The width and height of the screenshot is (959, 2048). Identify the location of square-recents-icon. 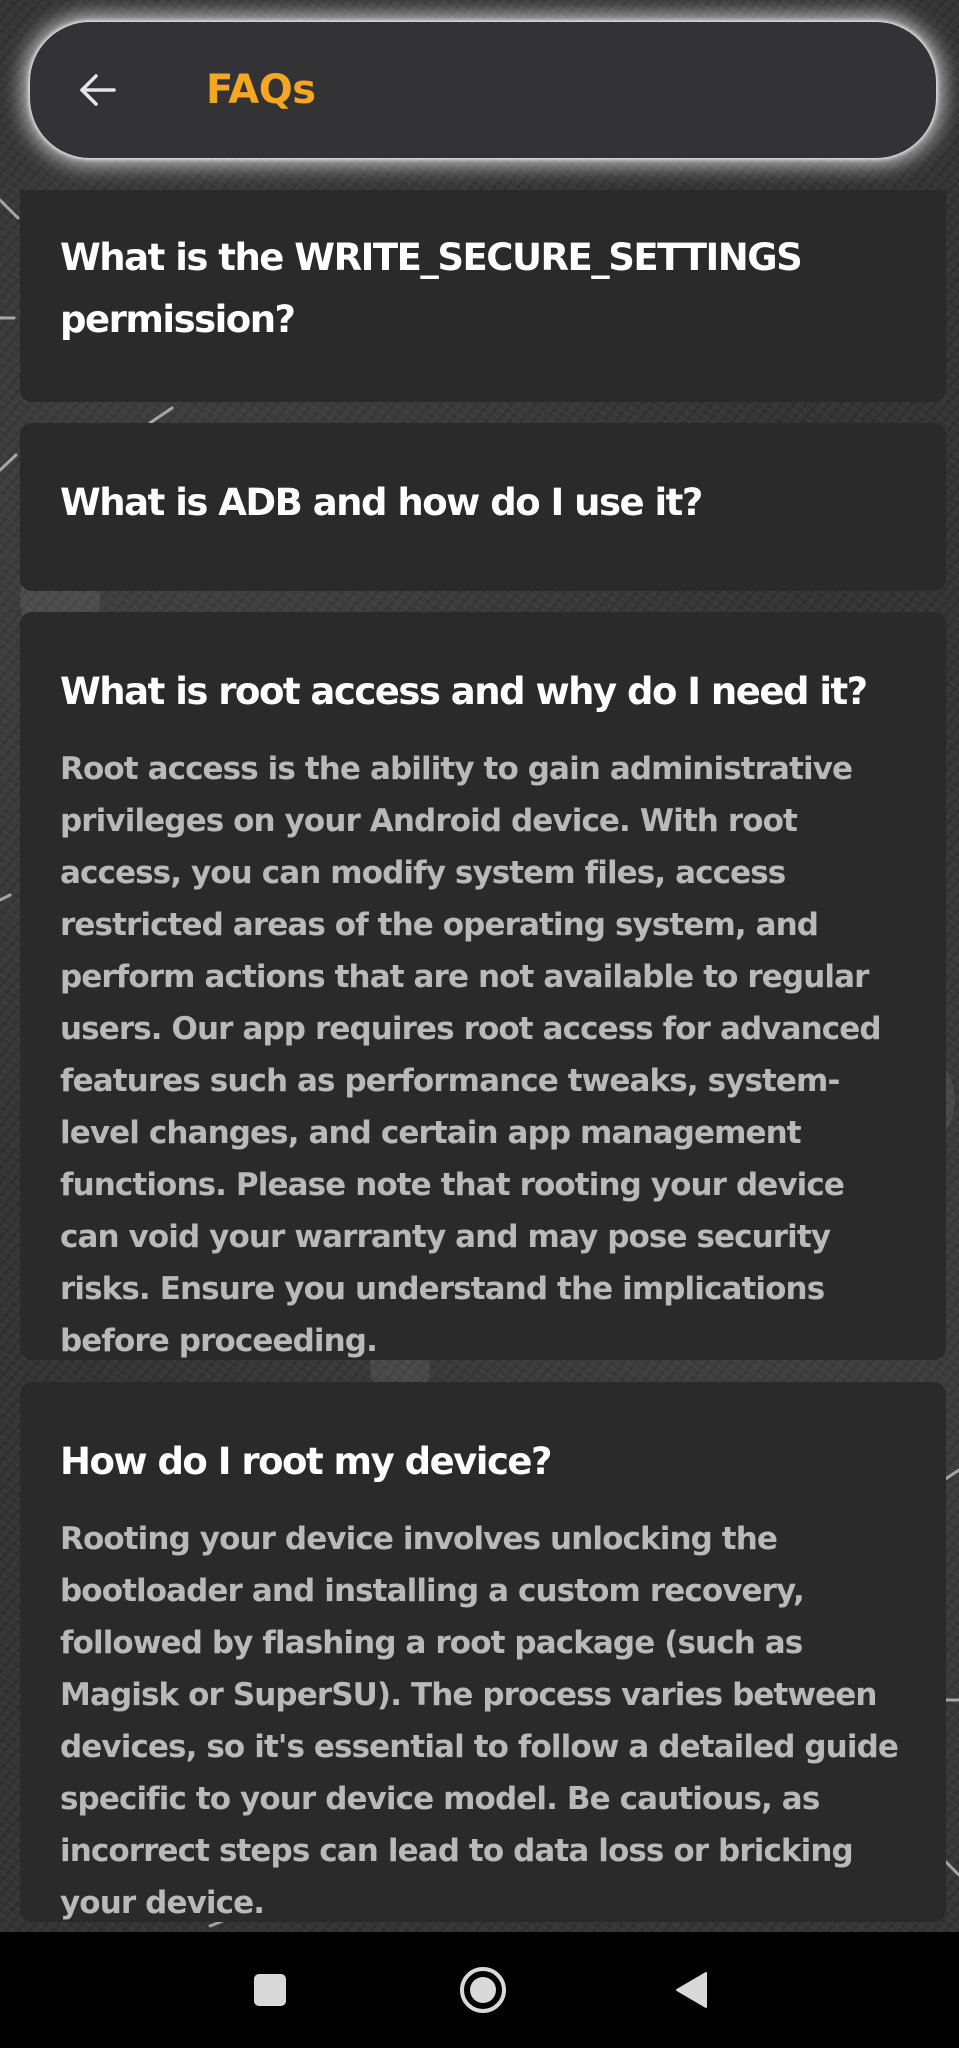
(270, 1990).